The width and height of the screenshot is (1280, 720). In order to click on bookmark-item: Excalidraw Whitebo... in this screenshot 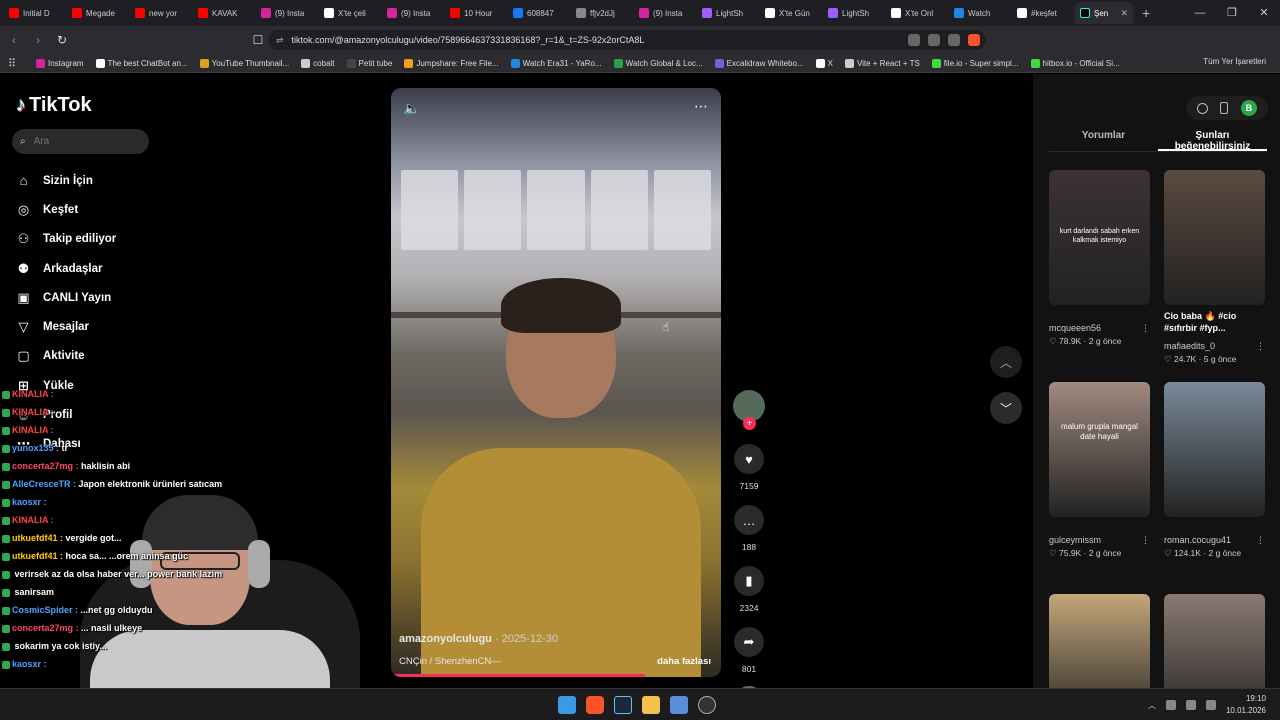, I will do `click(759, 63)`.